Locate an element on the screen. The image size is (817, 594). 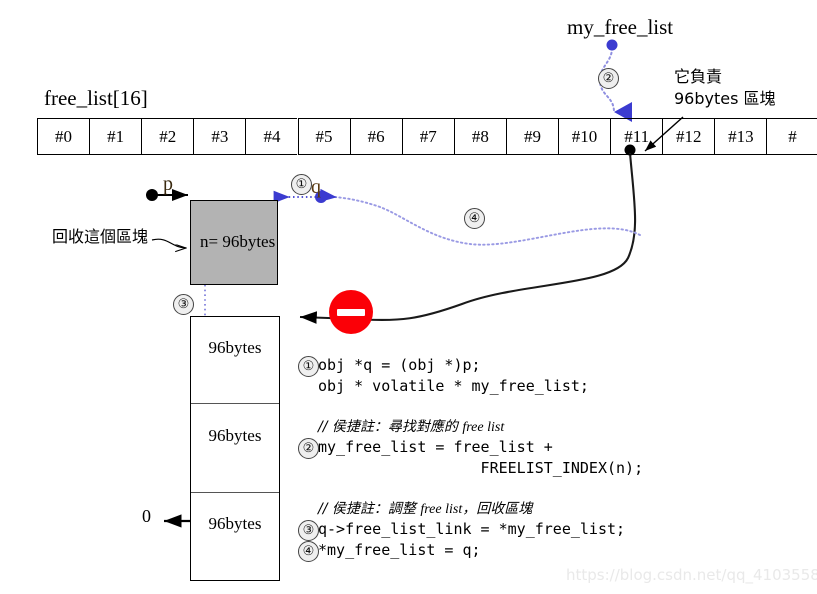
code-line-3: // 侯捷註：尋找對應的 free list is located at coordinates (480, 427).